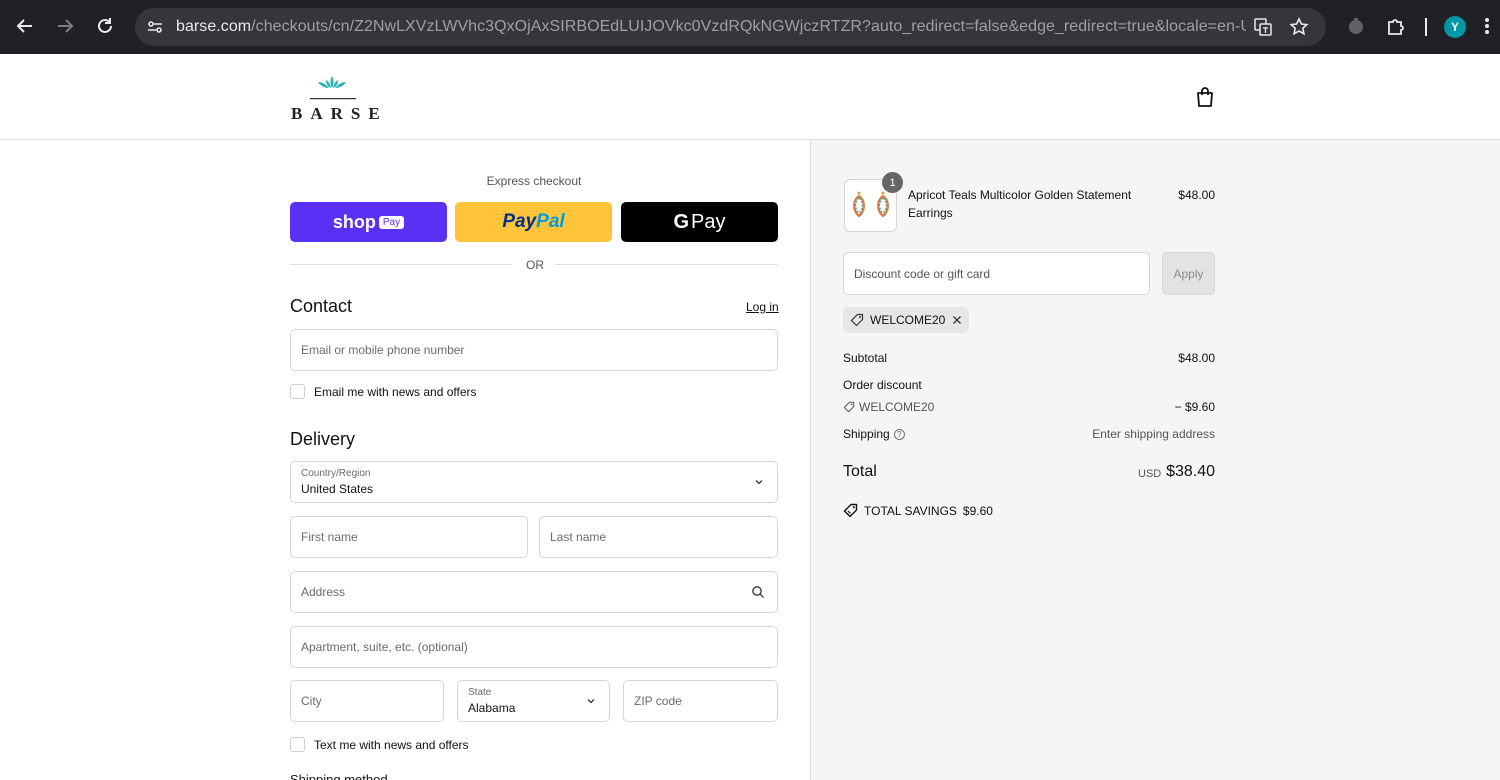  I want to click on savings-tag-icon, so click(850, 510).